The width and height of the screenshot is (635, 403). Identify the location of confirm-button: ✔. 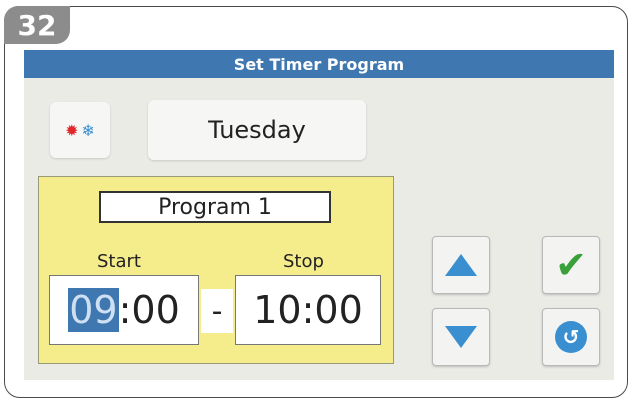
(571, 265).